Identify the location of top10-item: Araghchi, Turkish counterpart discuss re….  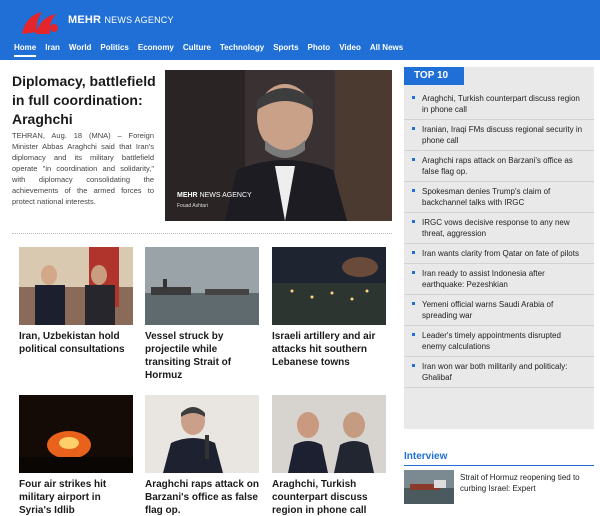
(499, 104).